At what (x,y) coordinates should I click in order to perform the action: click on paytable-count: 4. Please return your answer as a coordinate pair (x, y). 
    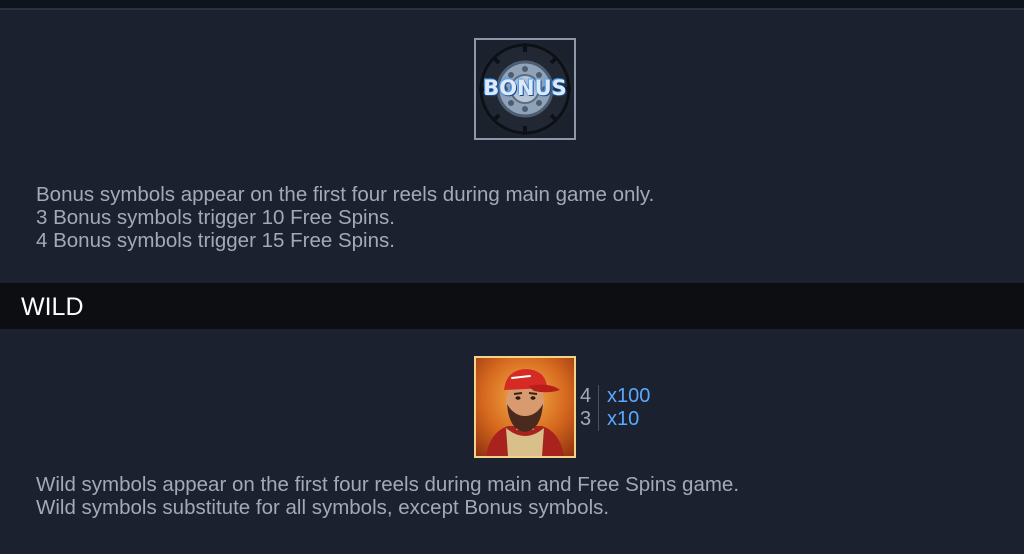
    Looking at the image, I should click on (589, 396).